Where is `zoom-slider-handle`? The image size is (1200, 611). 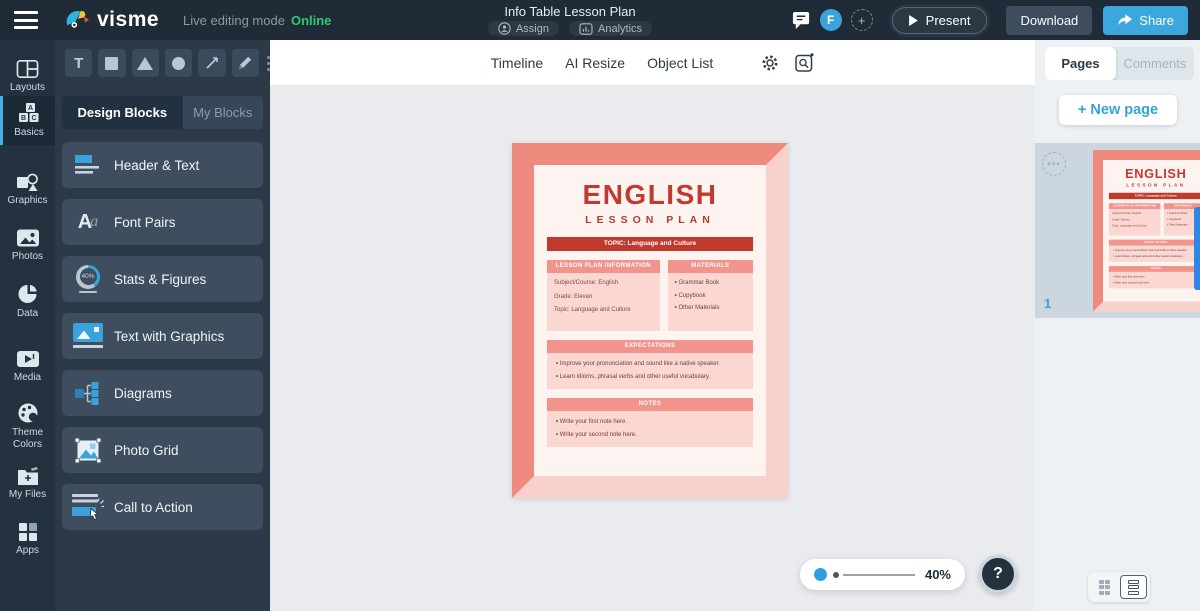
zoom-slider-handle is located at coordinates (820, 574).